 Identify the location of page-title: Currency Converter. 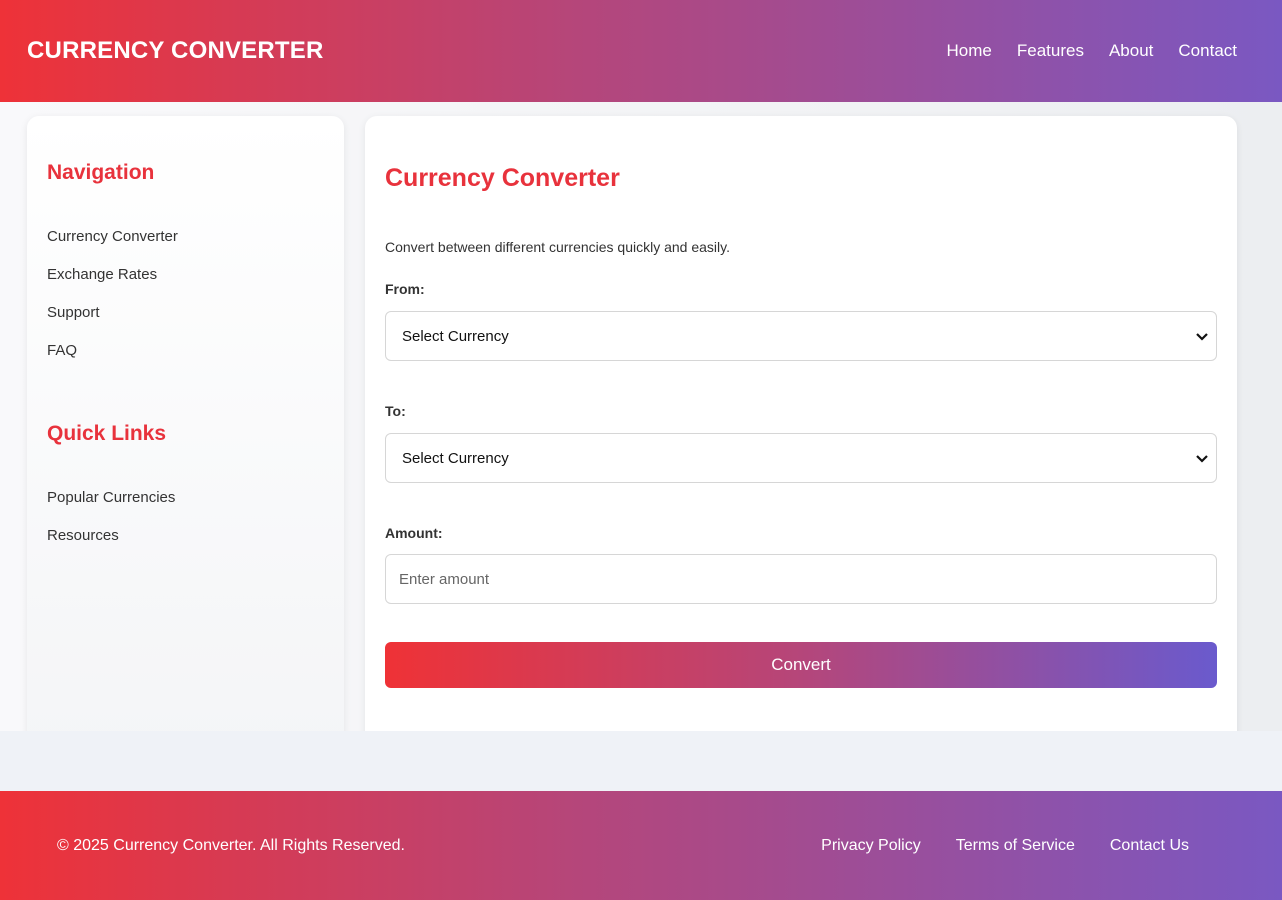
(502, 178).